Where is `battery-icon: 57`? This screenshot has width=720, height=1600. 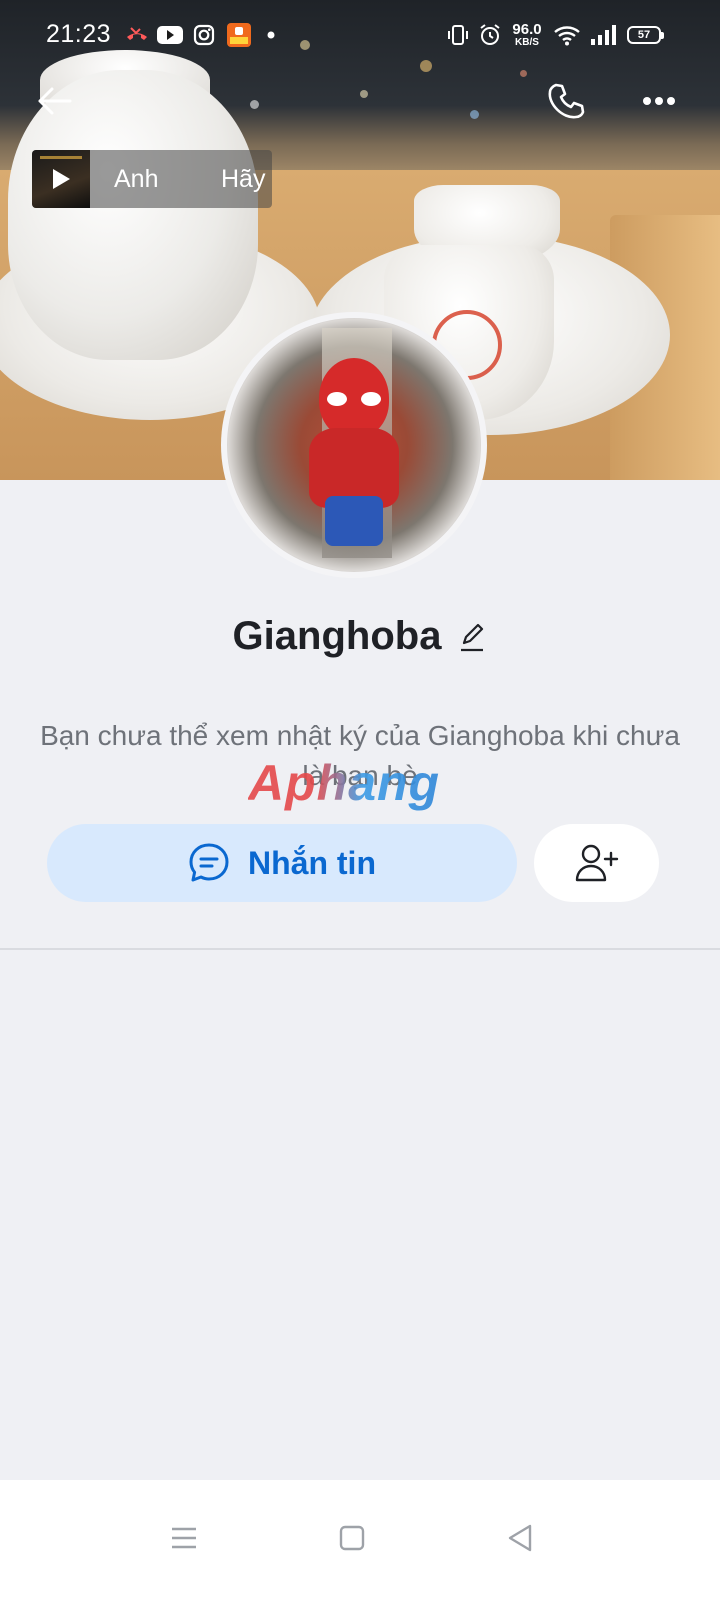
battery-icon: 57 is located at coordinates (645, 35).